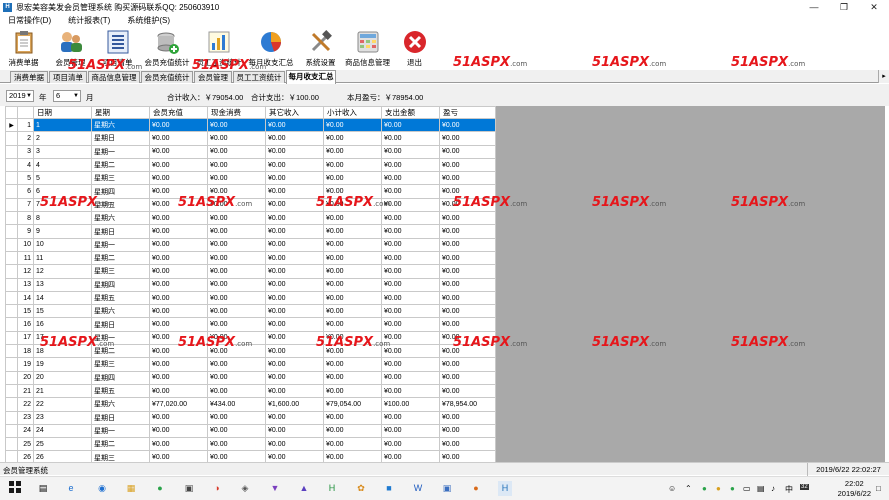 The image size is (889, 500). Describe the element at coordinates (259, 77) in the screenshot. I see `tab-staff-salary: 员工工资统计` at that location.